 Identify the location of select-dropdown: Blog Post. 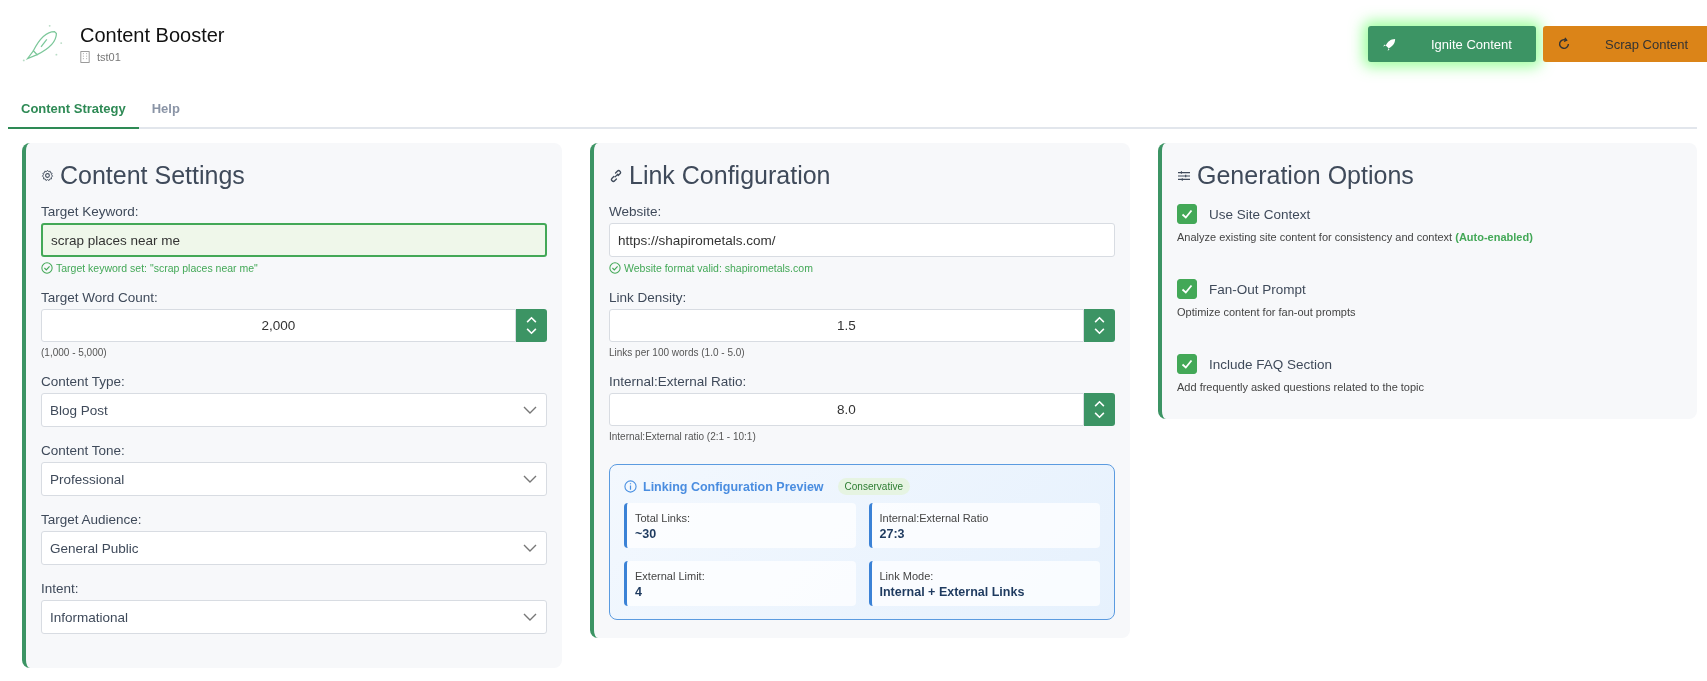
(294, 410).